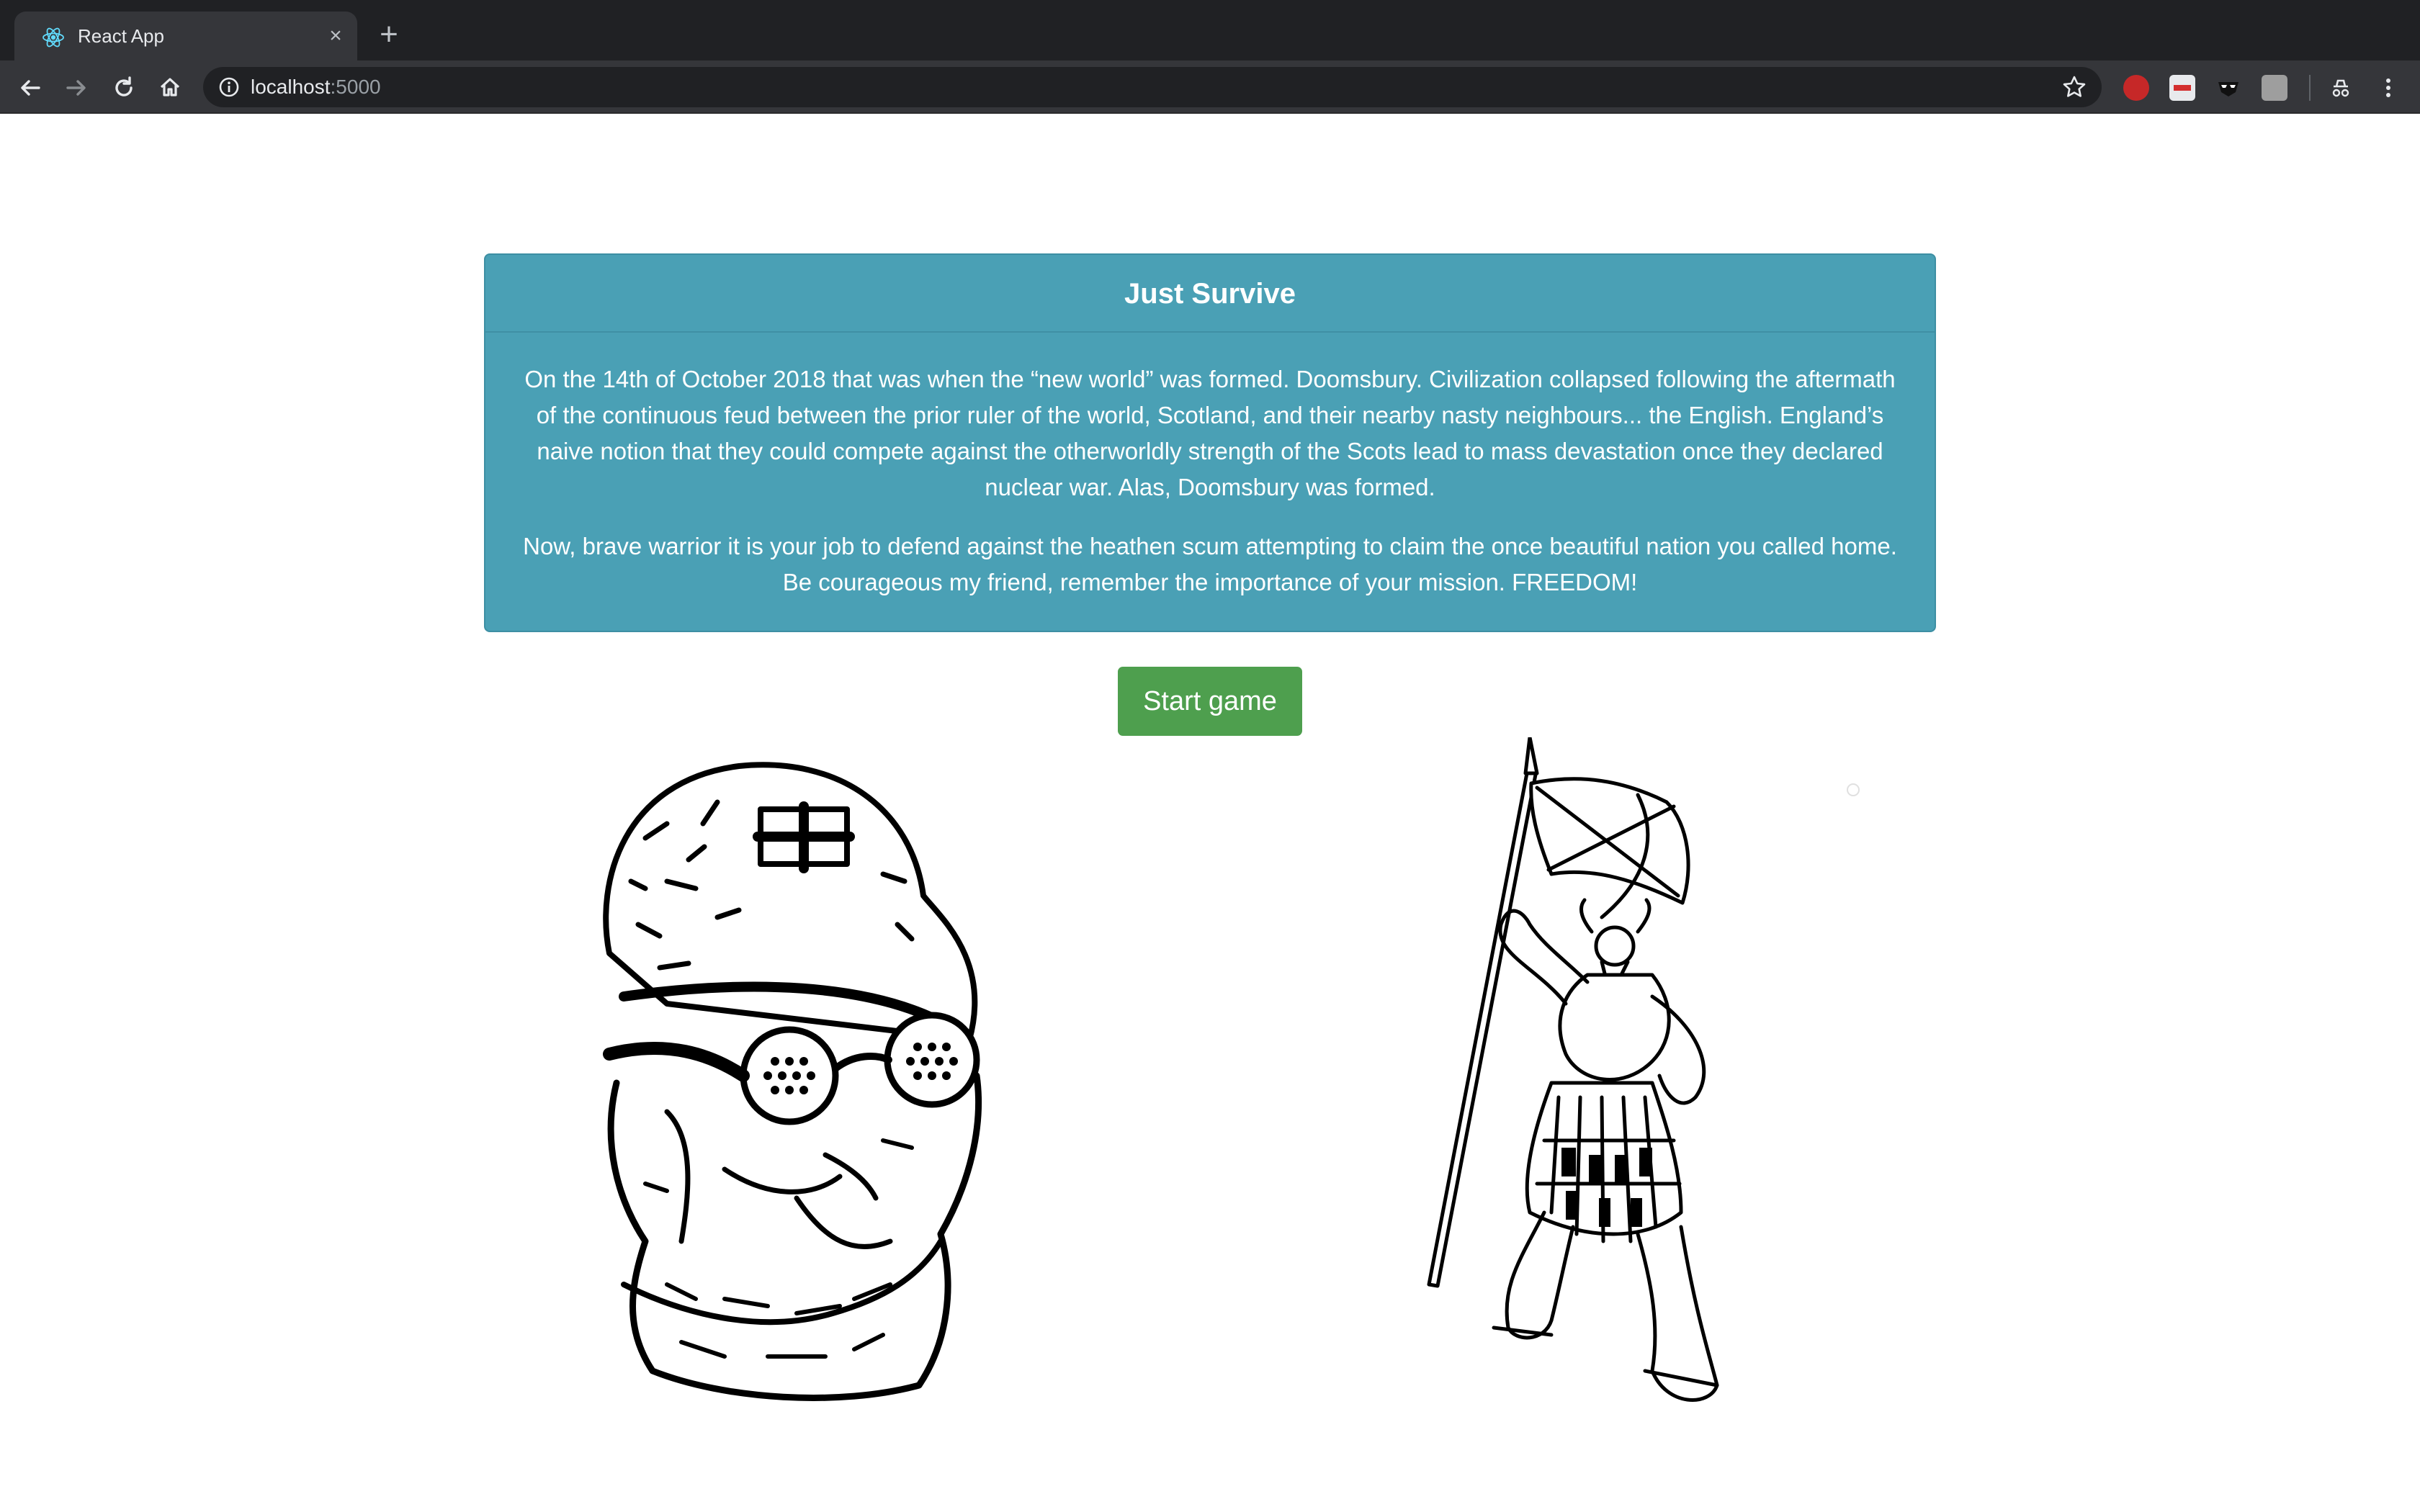 The width and height of the screenshot is (2420, 1512). What do you see at coordinates (389, 36) in the screenshot?
I see `new-tab-icon: +` at bounding box center [389, 36].